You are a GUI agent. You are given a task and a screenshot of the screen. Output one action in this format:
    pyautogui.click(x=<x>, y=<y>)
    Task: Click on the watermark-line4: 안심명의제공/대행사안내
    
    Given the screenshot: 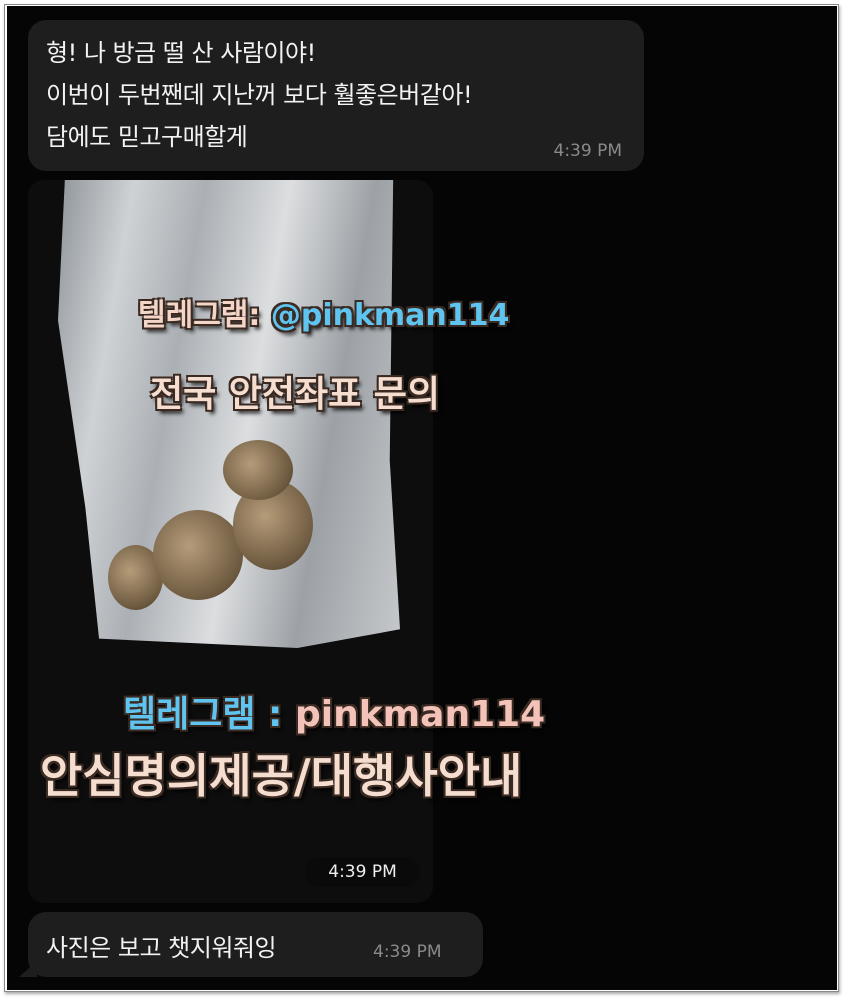 What is the action you would take?
    pyautogui.click(x=281, y=776)
    